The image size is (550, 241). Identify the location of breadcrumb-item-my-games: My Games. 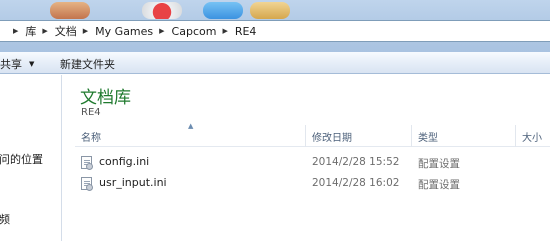
(124, 31).